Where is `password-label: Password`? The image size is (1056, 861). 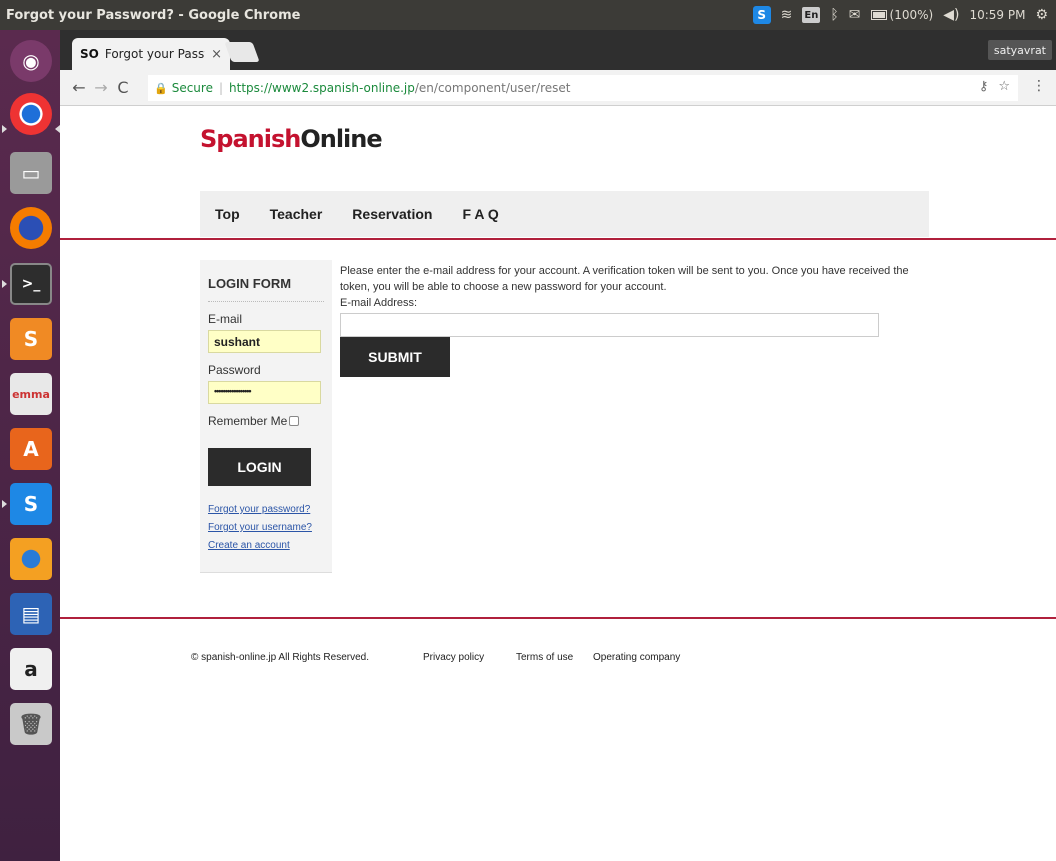 password-label: Password is located at coordinates (234, 370).